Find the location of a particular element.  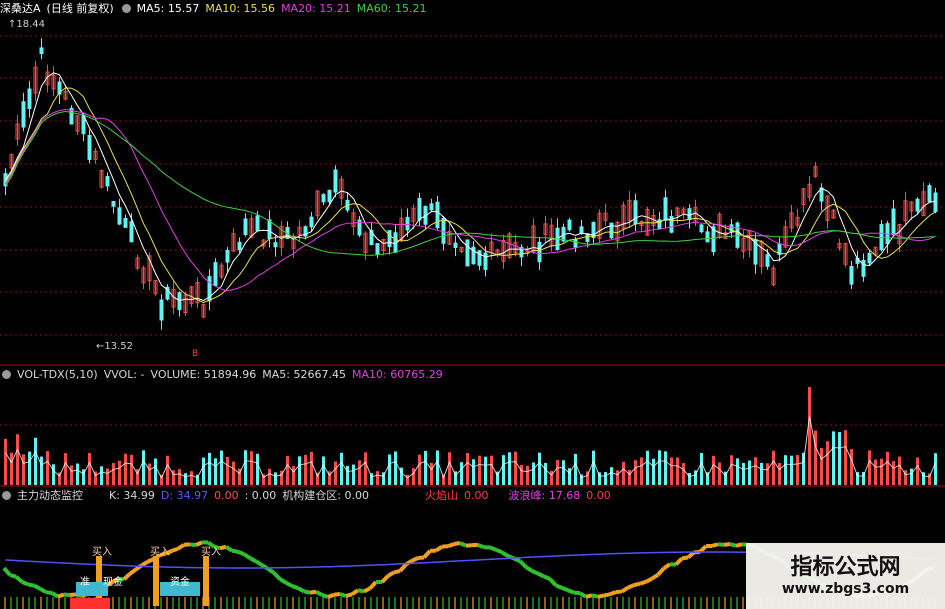

d-label: D: 34.97 is located at coordinates (184, 495).